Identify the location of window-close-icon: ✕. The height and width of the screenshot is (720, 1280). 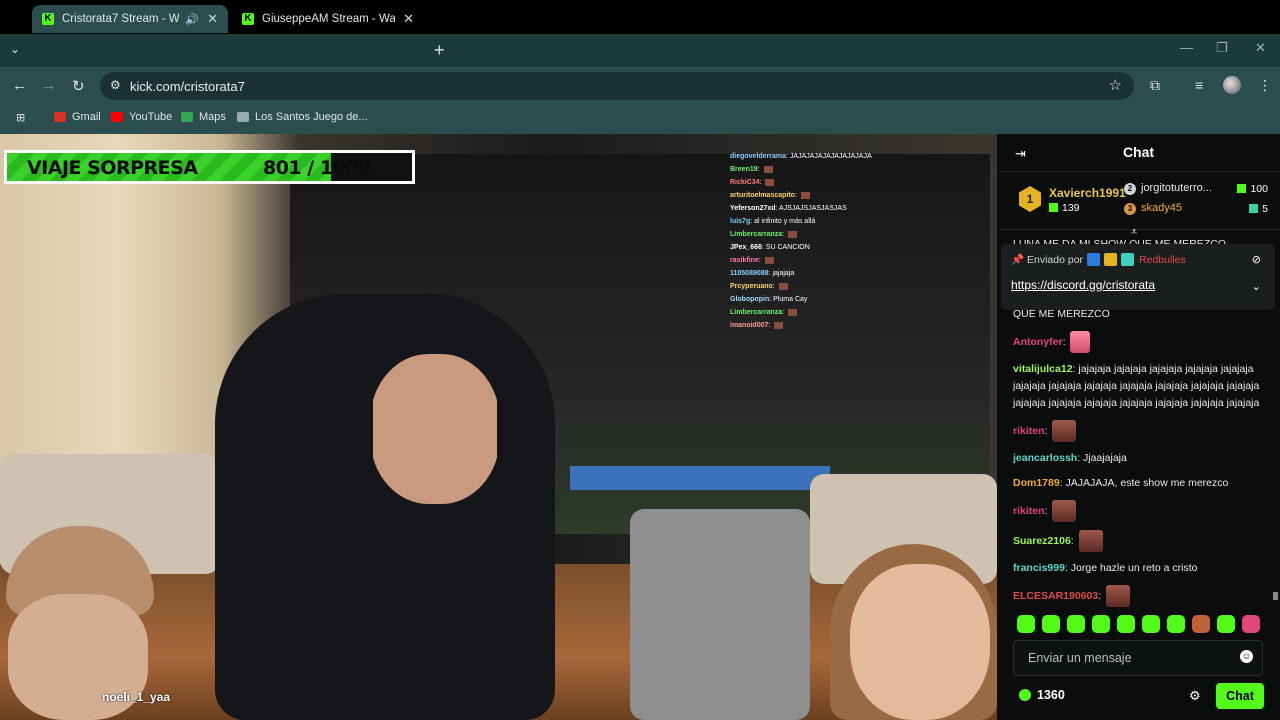
(1260, 48).